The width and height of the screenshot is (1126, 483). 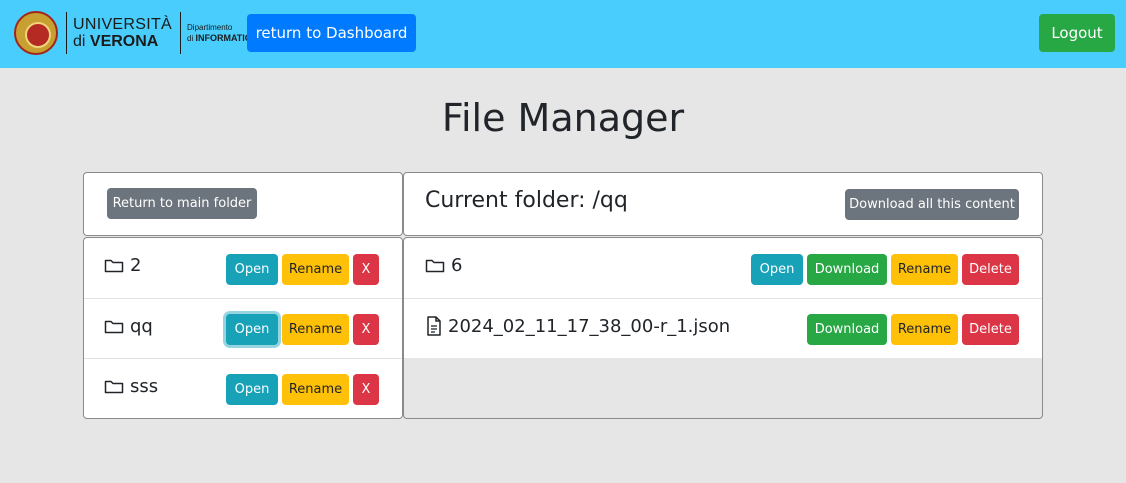 I want to click on page-title: File Manager, so click(x=563, y=118).